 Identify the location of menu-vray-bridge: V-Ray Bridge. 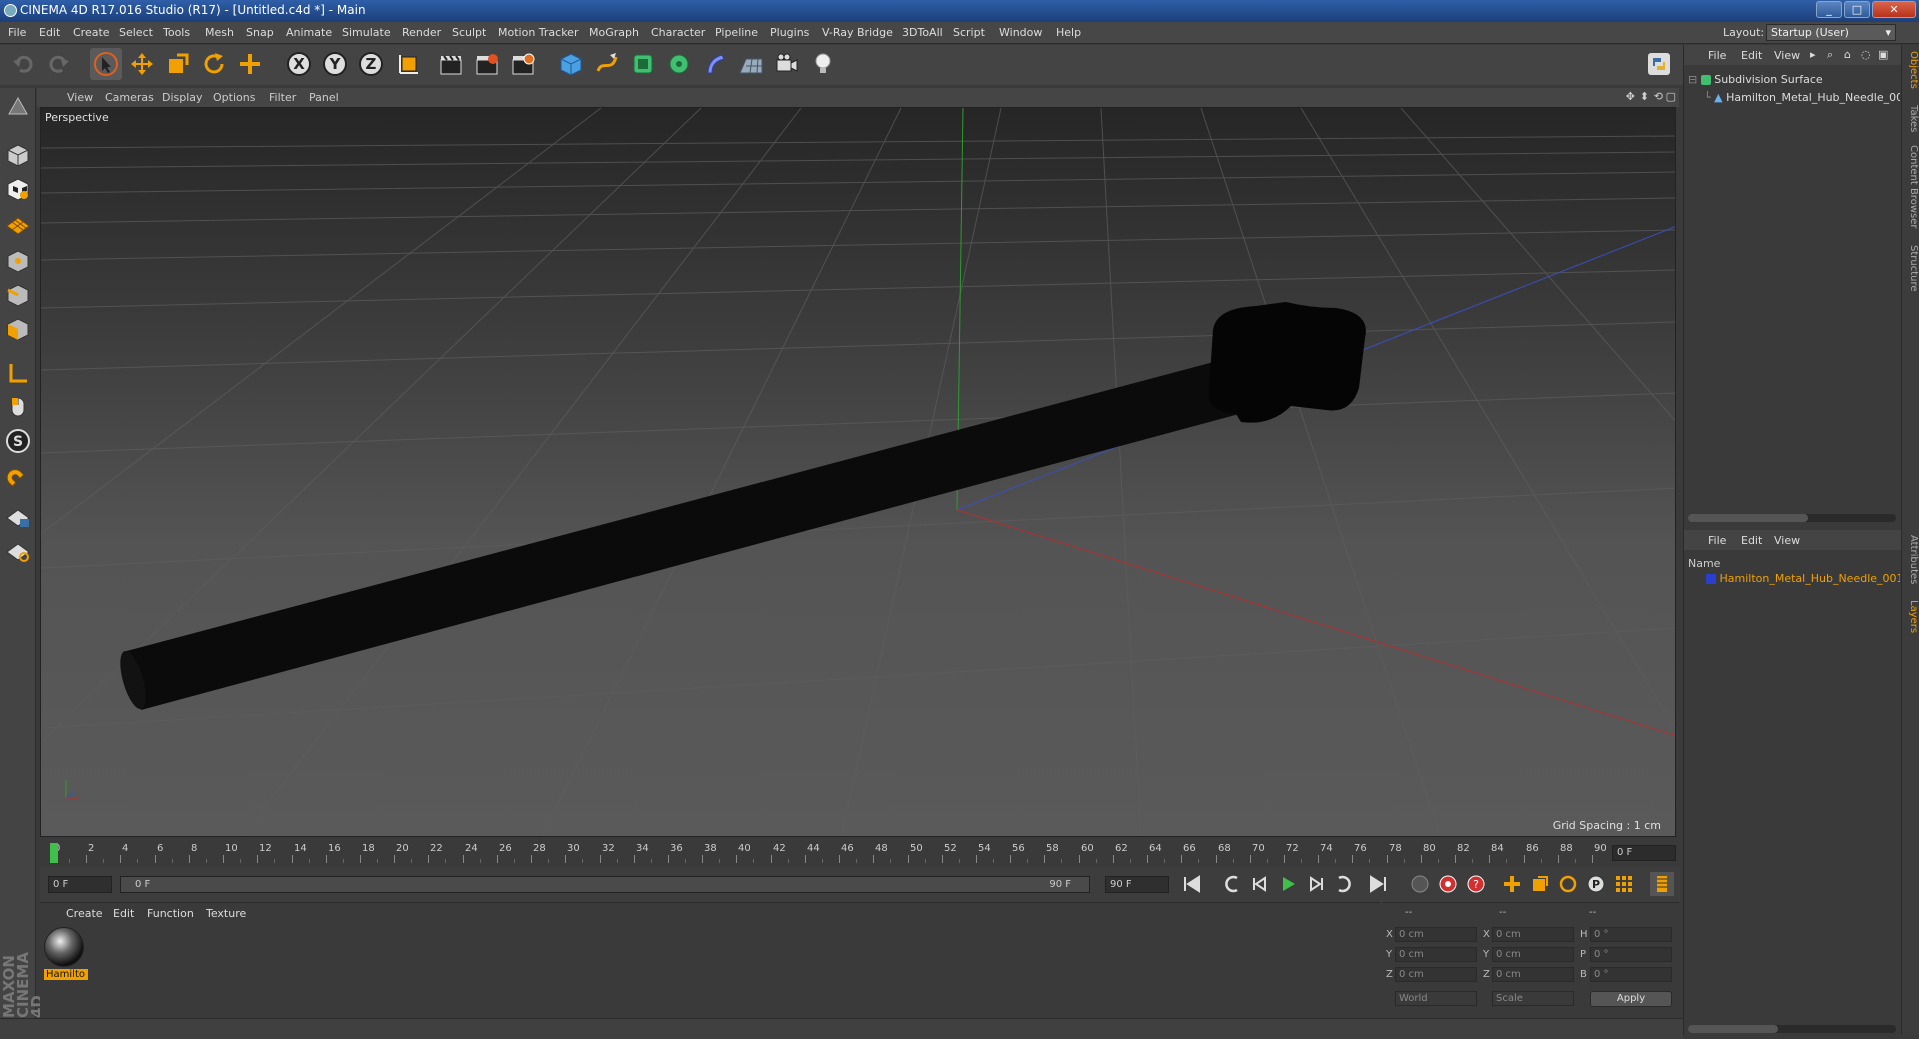
(857, 32).